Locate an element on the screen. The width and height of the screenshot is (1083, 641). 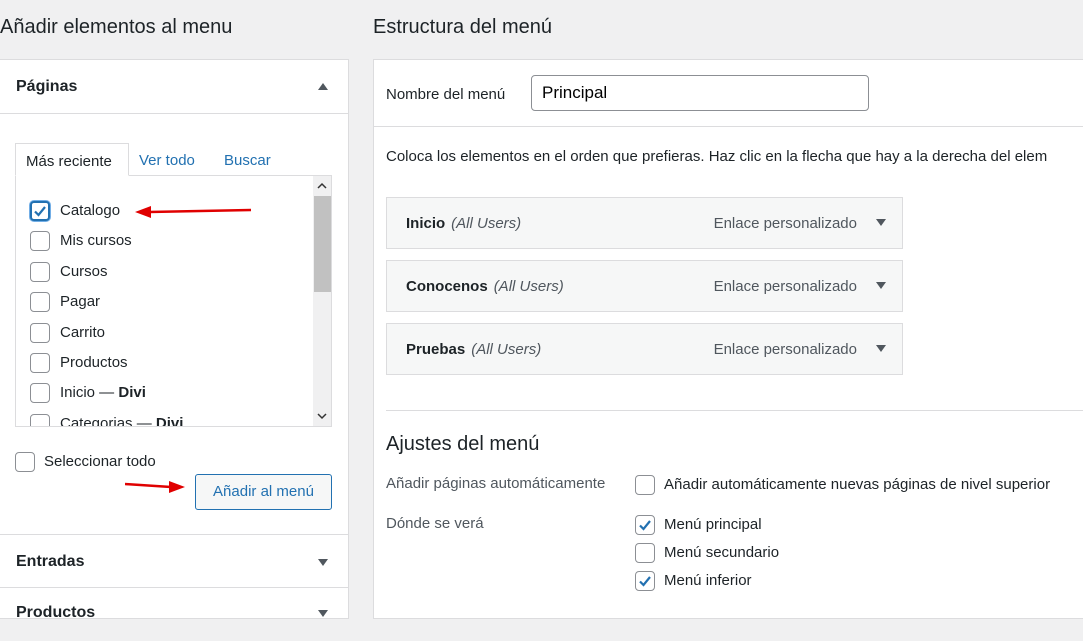
page-label: Cursos is located at coordinates (84, 271).